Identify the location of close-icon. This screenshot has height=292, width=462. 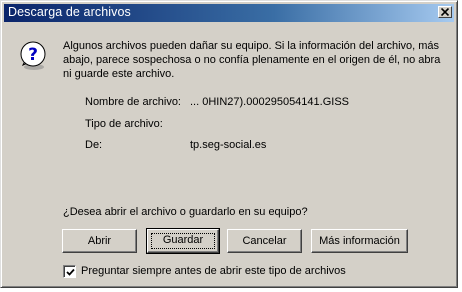
(445, 12).